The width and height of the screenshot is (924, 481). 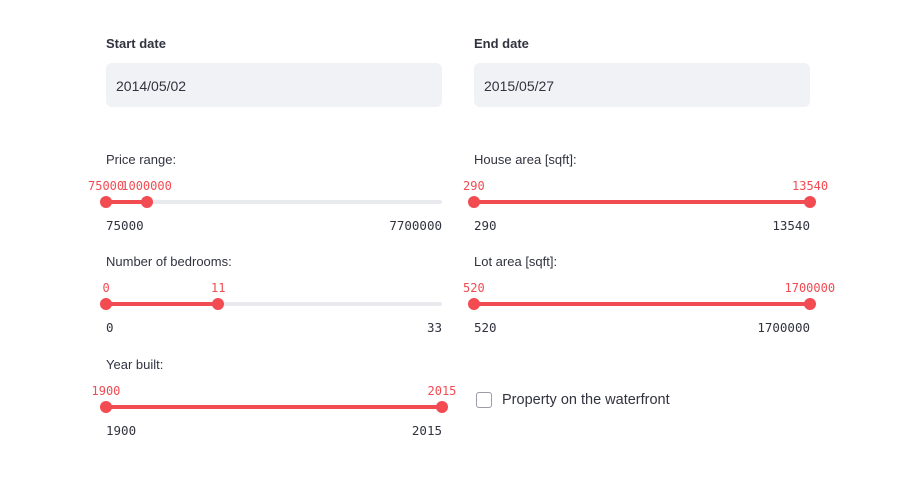 I want to click on slider-low-value: 0, so click(x=106, y=288).